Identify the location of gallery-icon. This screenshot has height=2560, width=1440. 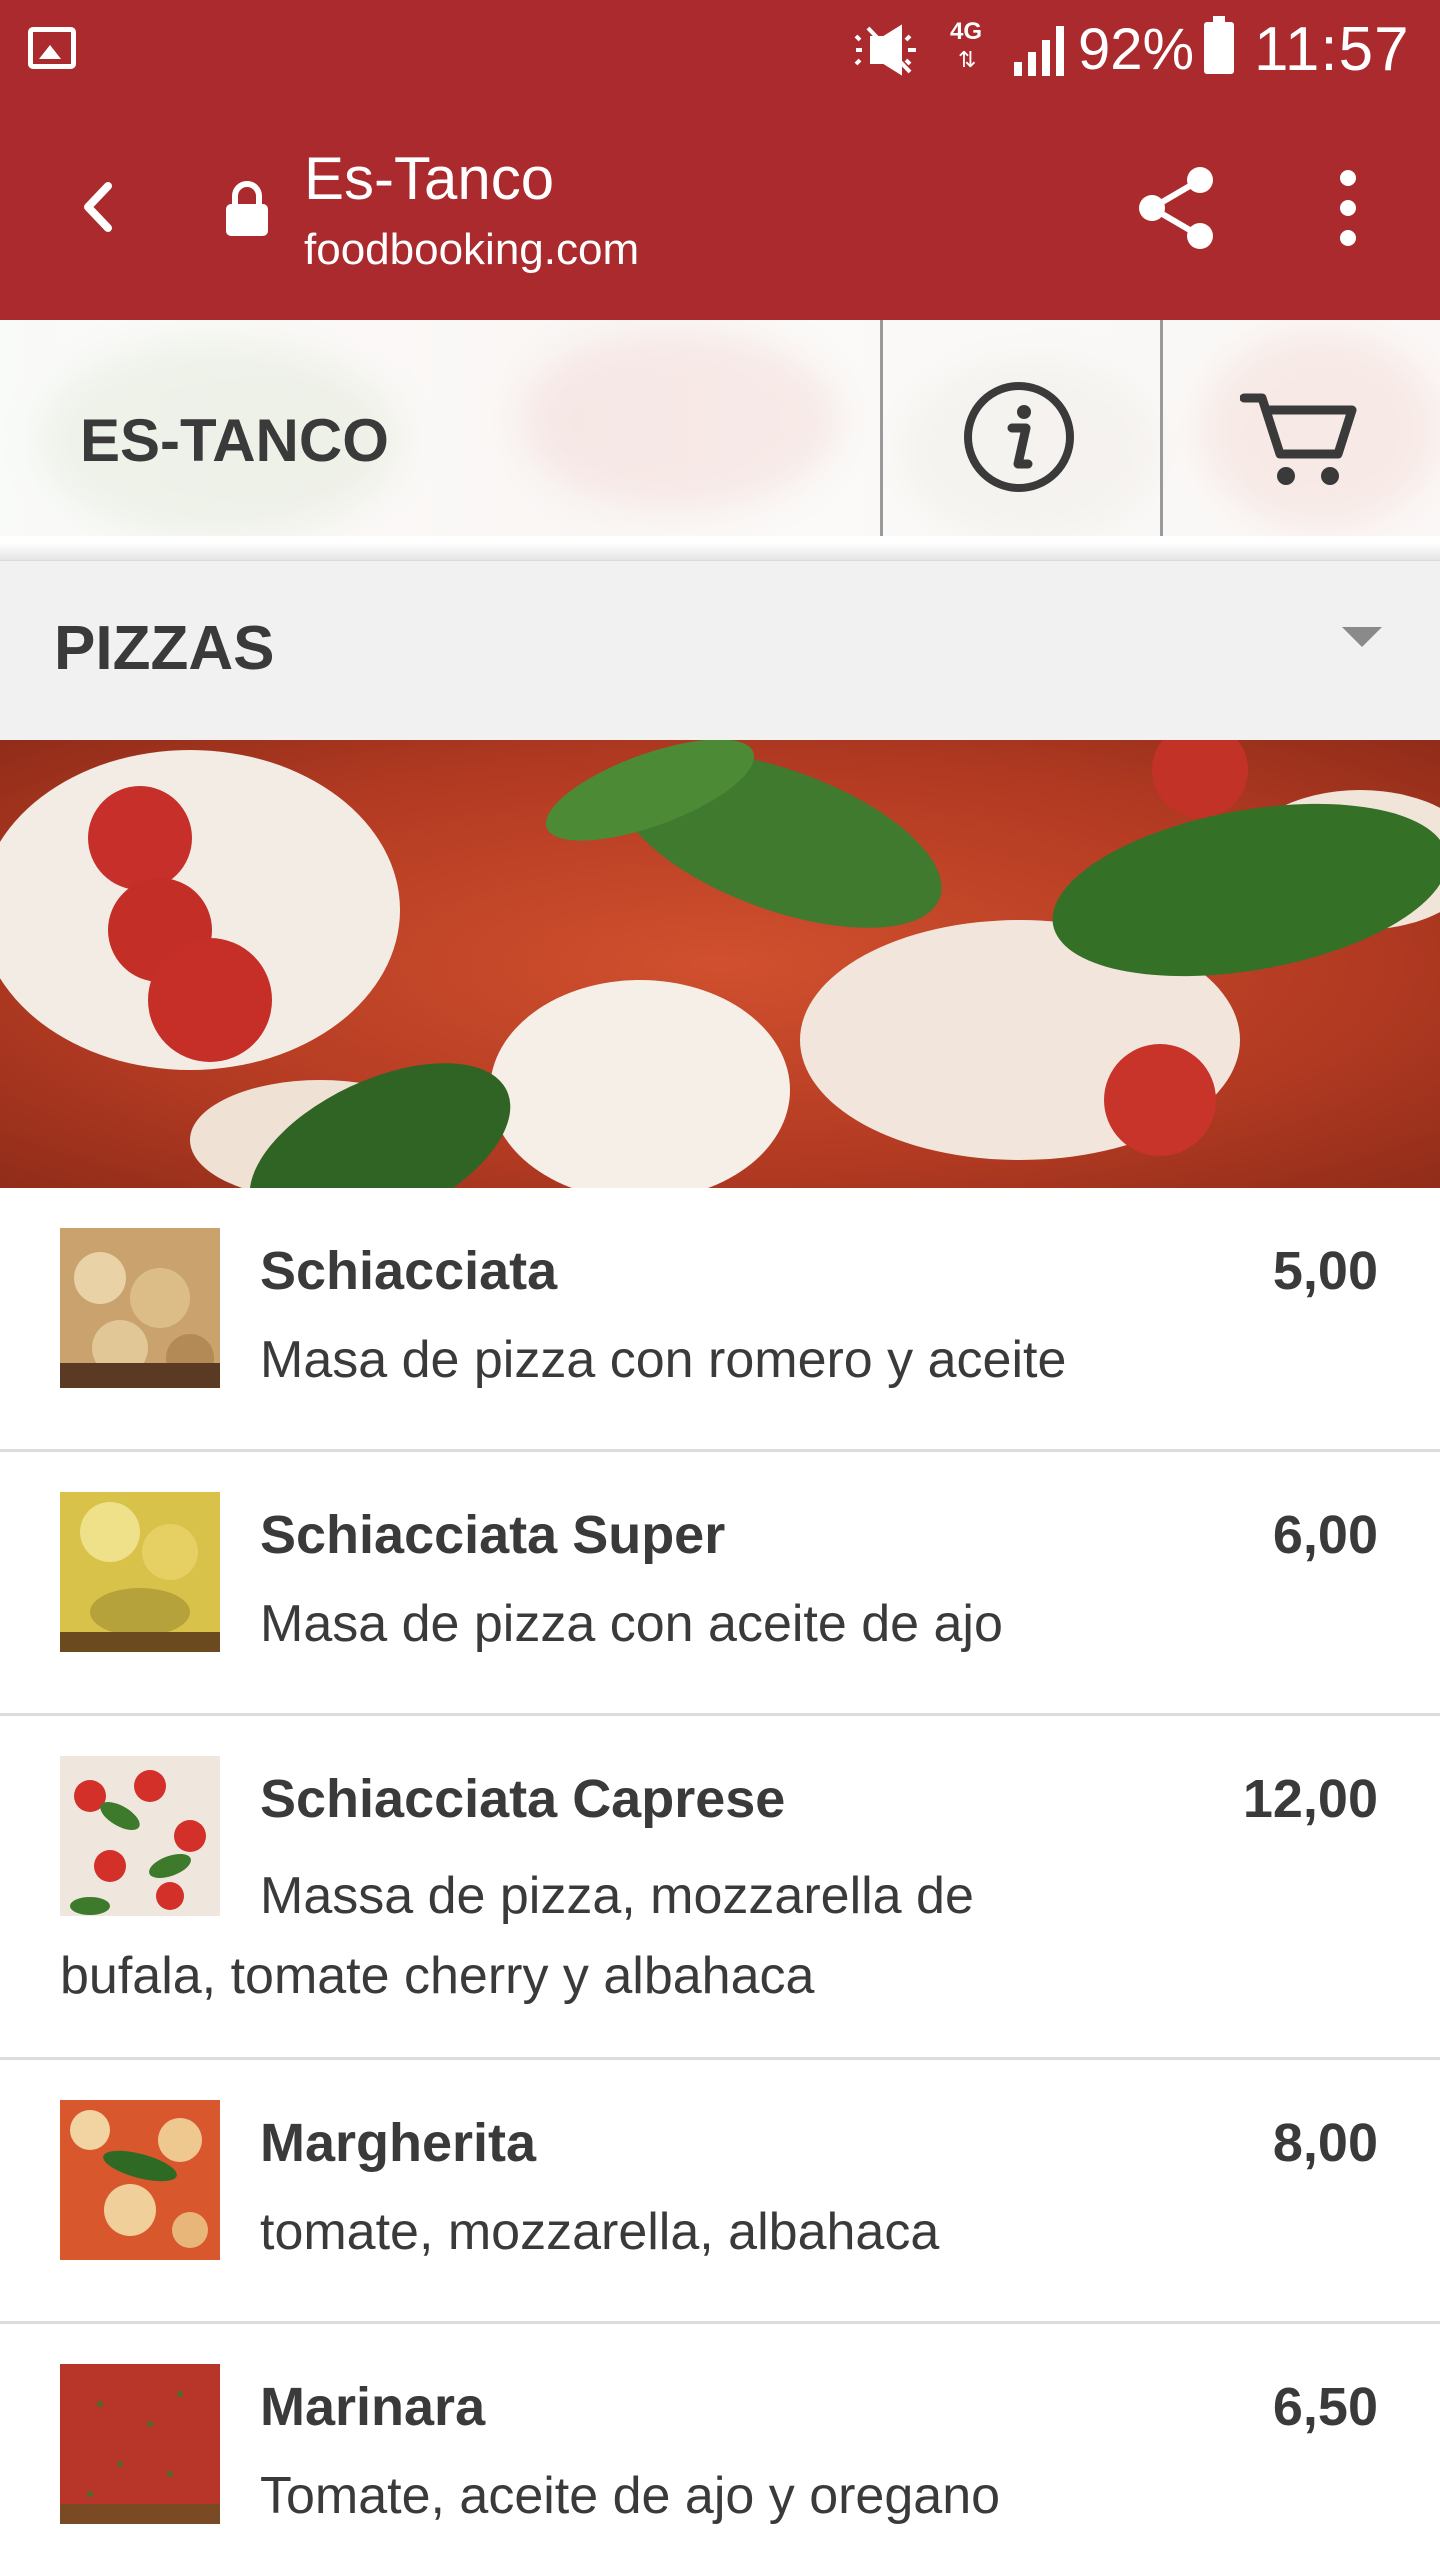
(52, 48).